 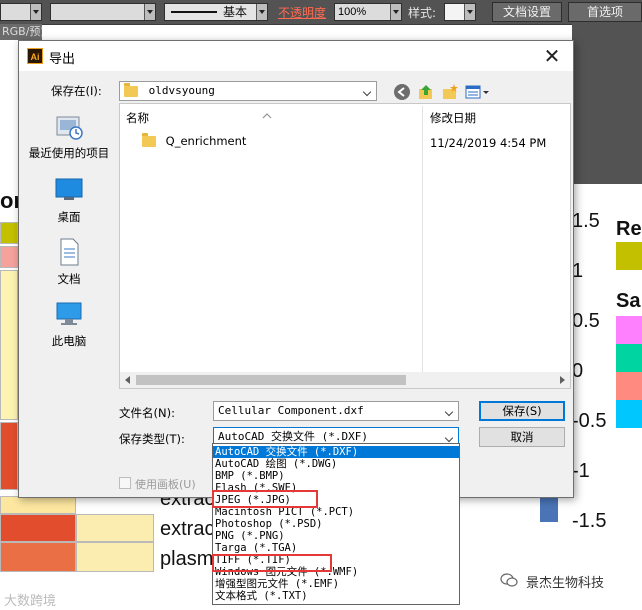 I want to click on row-label: extrac, so click(x=187, y=529).